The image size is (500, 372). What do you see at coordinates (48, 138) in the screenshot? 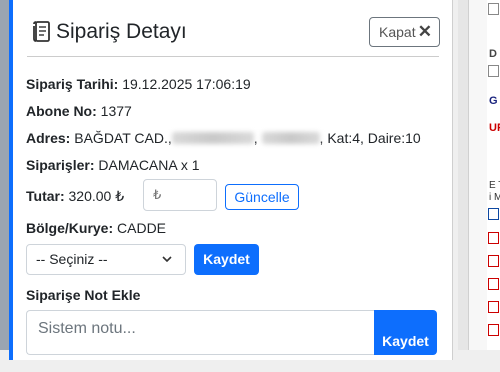
I see `address-label: Adres:` at bounding box center [48, 138].